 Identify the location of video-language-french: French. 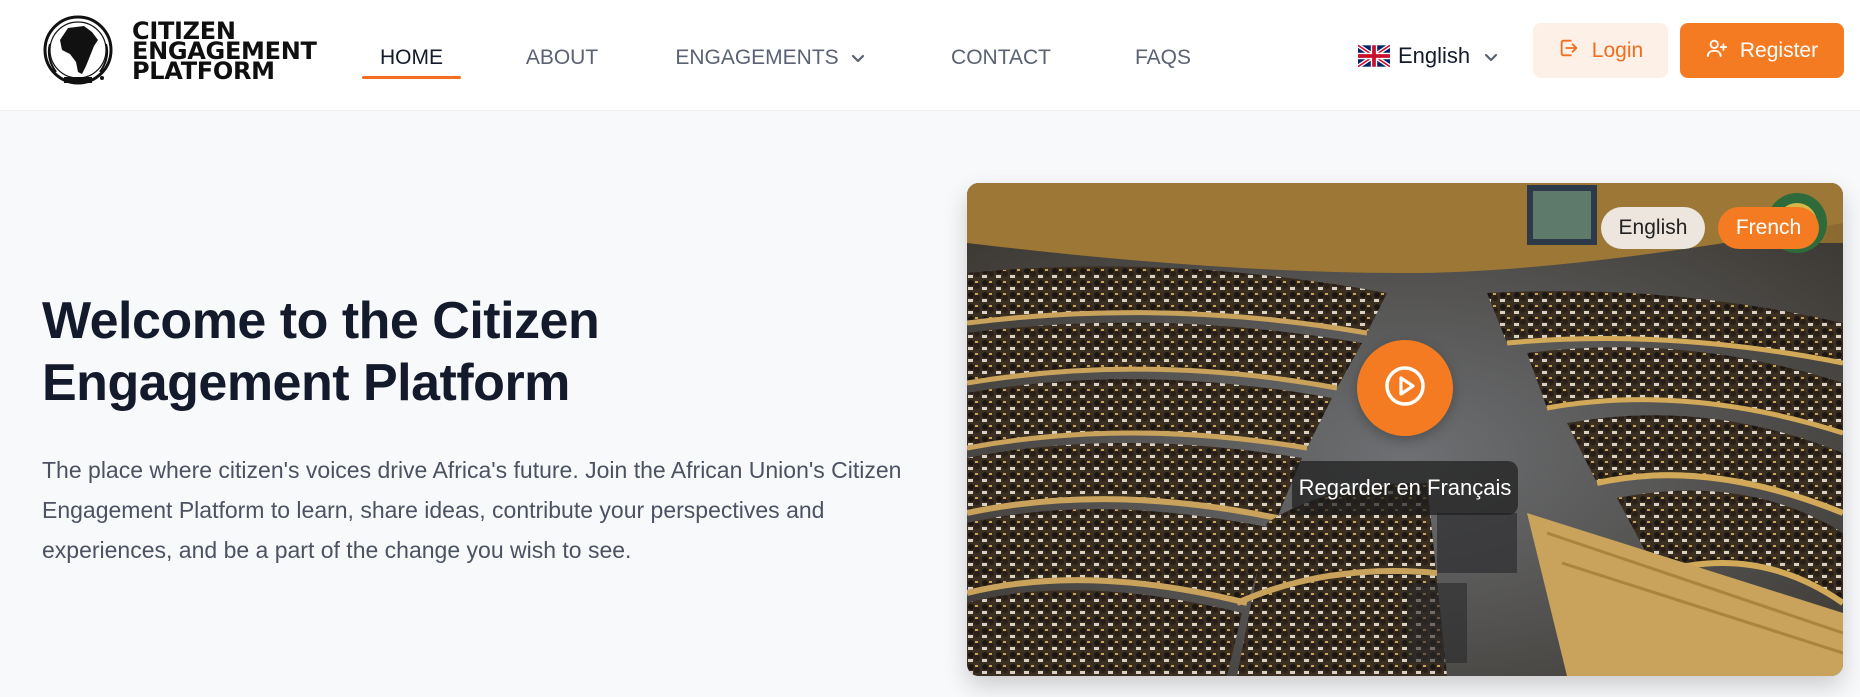
(1768, 228).